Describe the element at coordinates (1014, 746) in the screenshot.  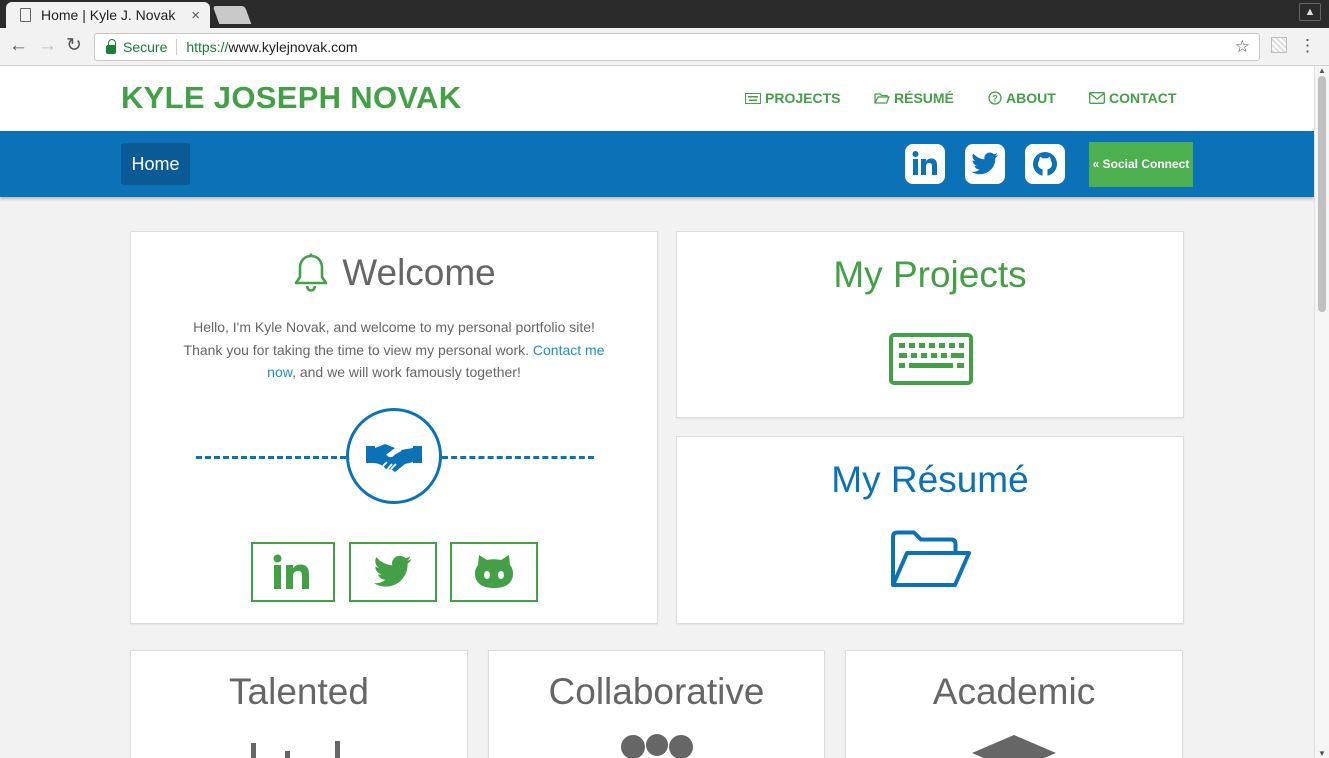
I see `graduation-cap-icon` at that location.